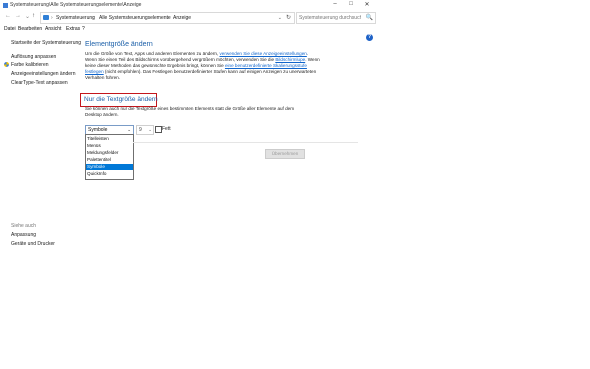  What do you see at coordinates (290, 59) in the screenshot?
I see `link-bildschirmlupe: Bildschirmlupe` at bounding box center [290, 59].